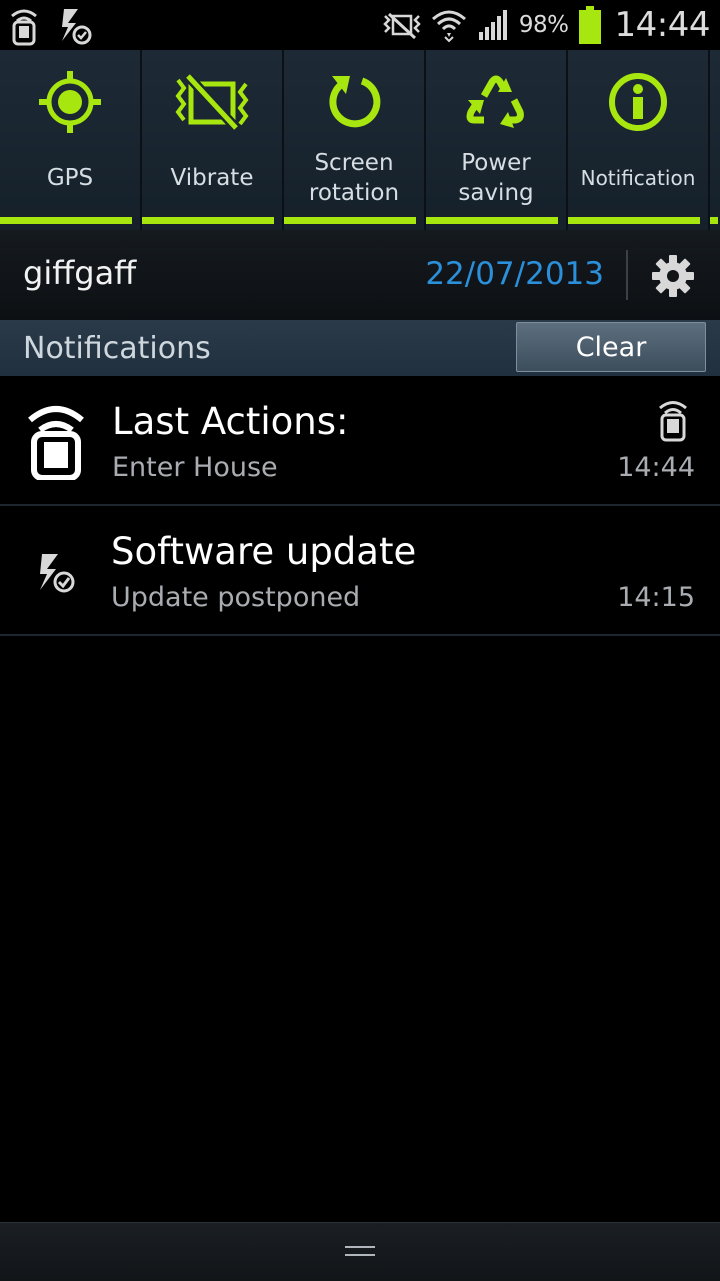  I want to click on notification-toggle: Notification, so click(639, 140).